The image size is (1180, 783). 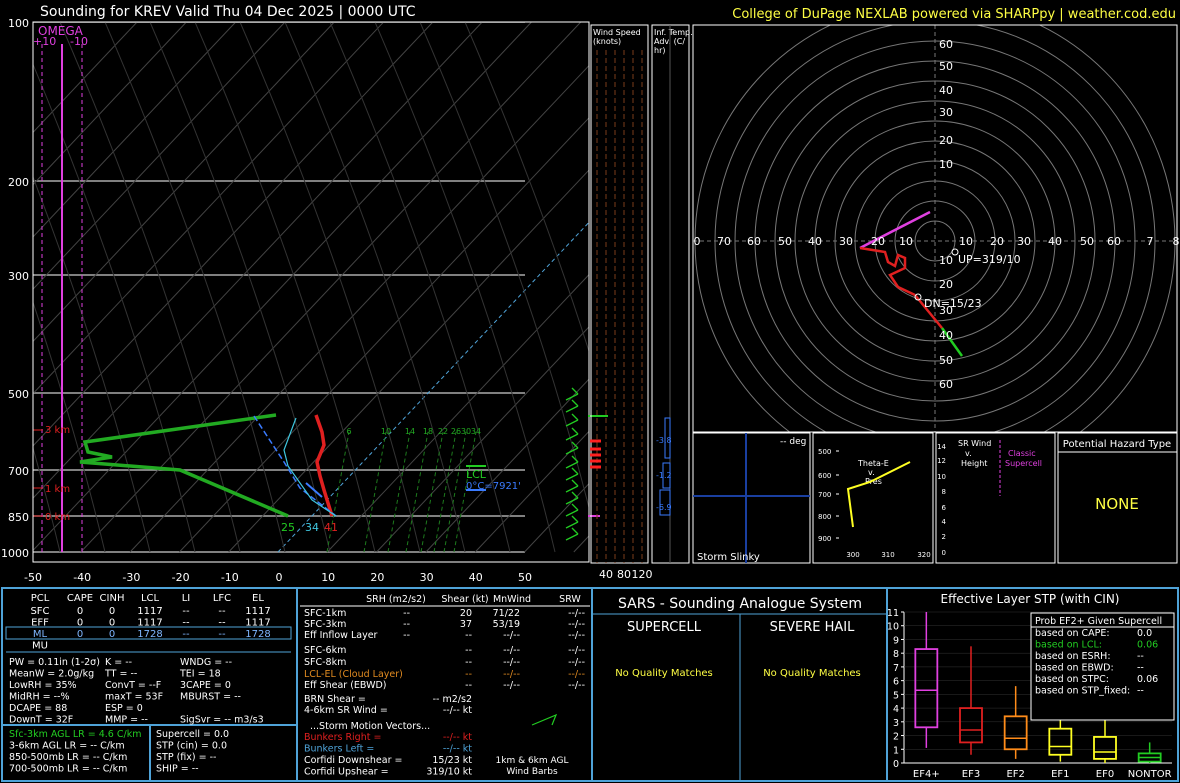 I want to click on theta-y-label: 700, so click(x=824, y=495).